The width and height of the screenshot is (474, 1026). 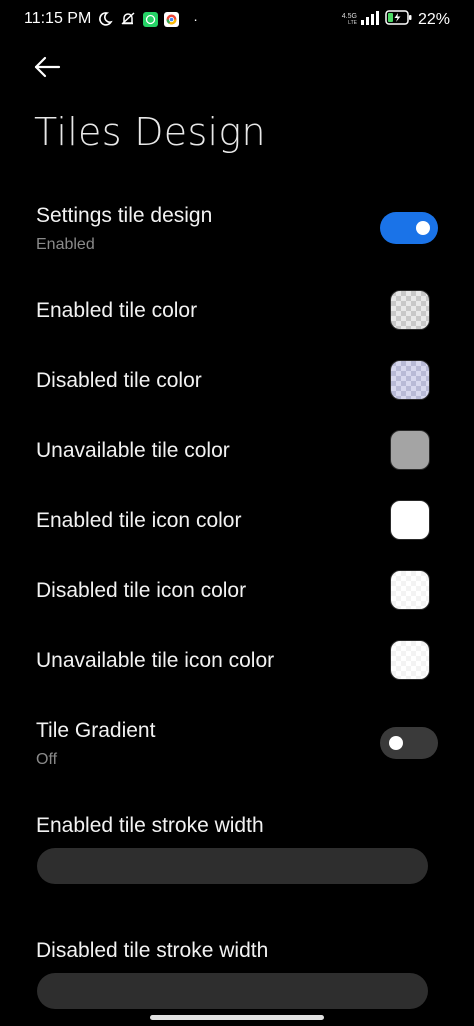 I want to click on muted-bell-icon, so click(x=128, y=19).